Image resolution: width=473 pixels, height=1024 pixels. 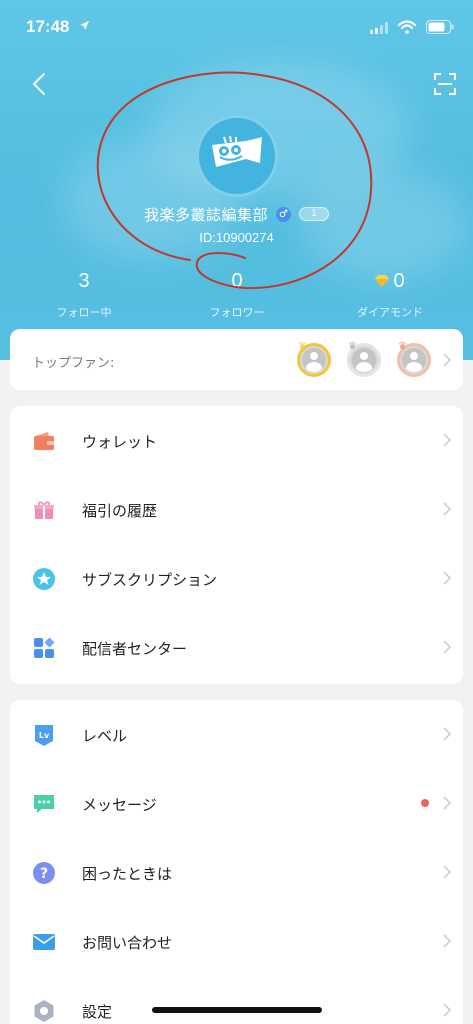 I want to click on following-count: 3, so click(x=84, y=280).